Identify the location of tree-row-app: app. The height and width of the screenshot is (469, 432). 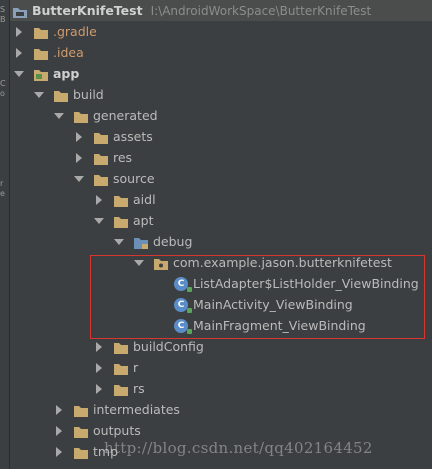
(221, 73).